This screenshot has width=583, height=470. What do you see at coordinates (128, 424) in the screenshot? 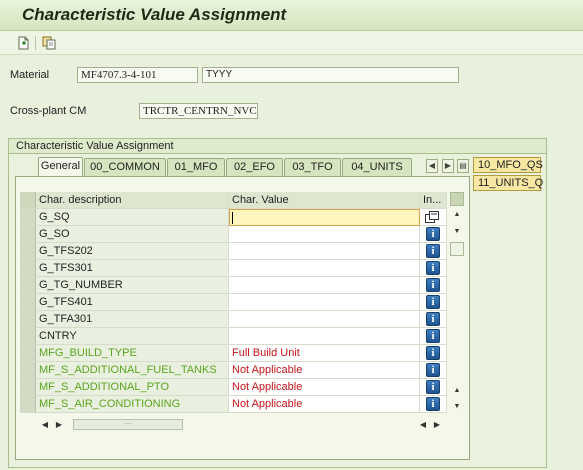
I see `horizontal-scroll-thumb: ⋯` at bounding box center [128, 424].